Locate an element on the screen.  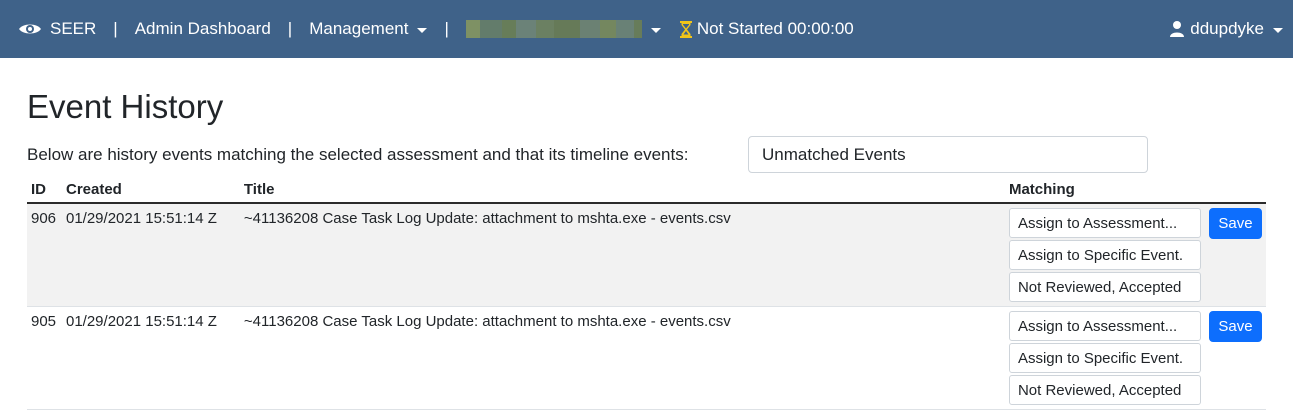
admin-dashboard-link: Admin Dashboard is located at coordinates (203, 29).